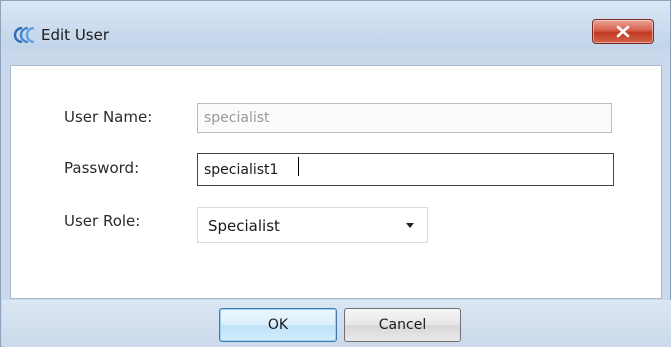 This screenshot has width=671, height=347. Describe the element at coordinates (25, 35) in the screenshot. I see `app-logo-icon` at that location.